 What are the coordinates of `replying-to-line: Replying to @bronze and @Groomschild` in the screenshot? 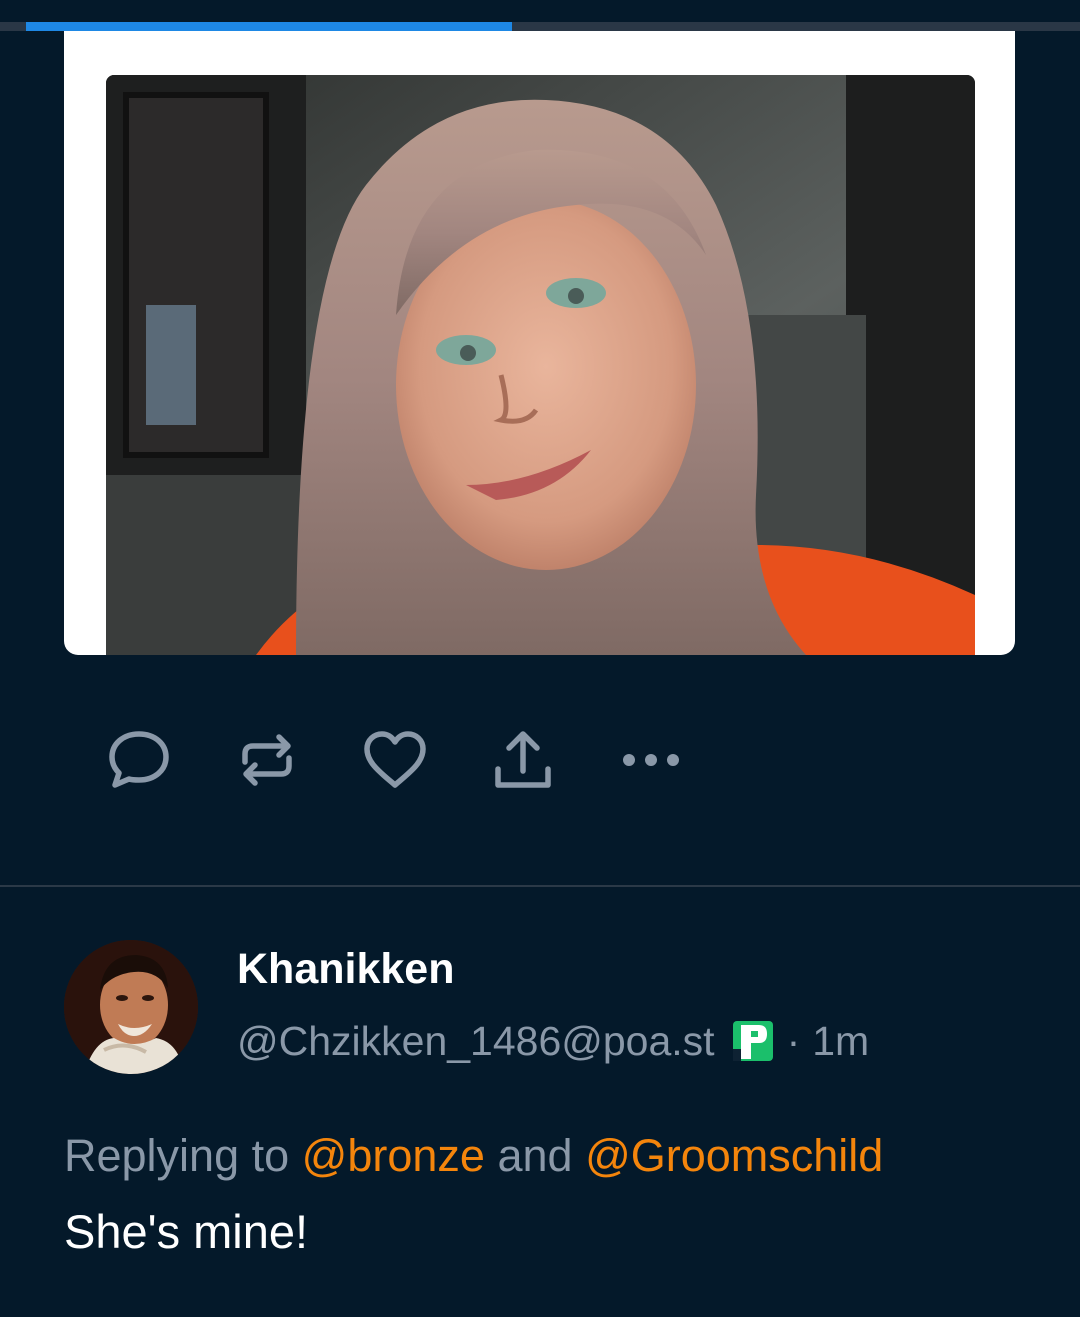 It's located at (473, 1156).